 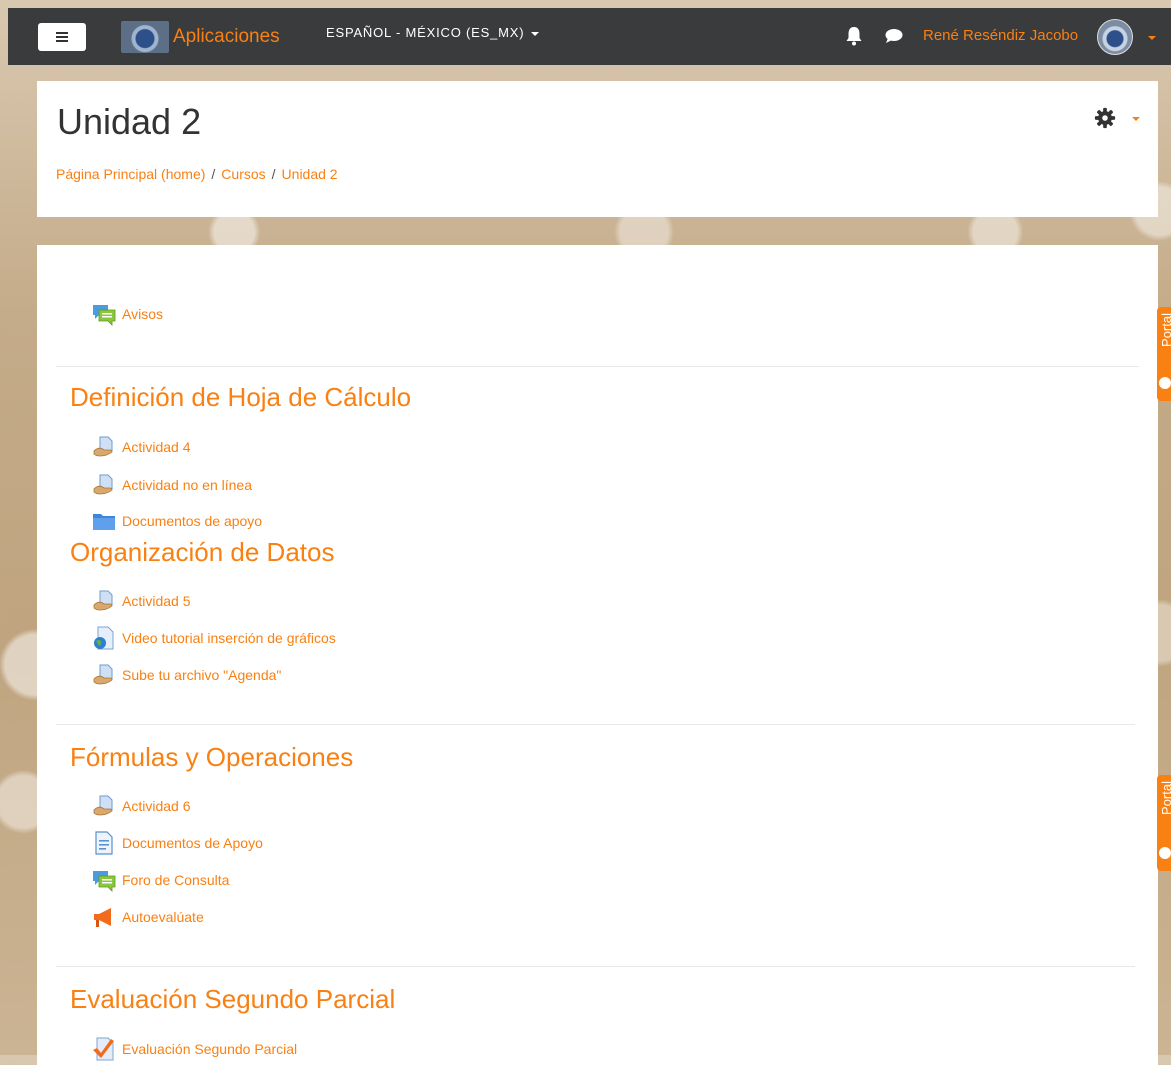 What do you see at coordinates (1115, 37) in the screenshot?
I see `user-avatar` at bounding box center [1115, 37].